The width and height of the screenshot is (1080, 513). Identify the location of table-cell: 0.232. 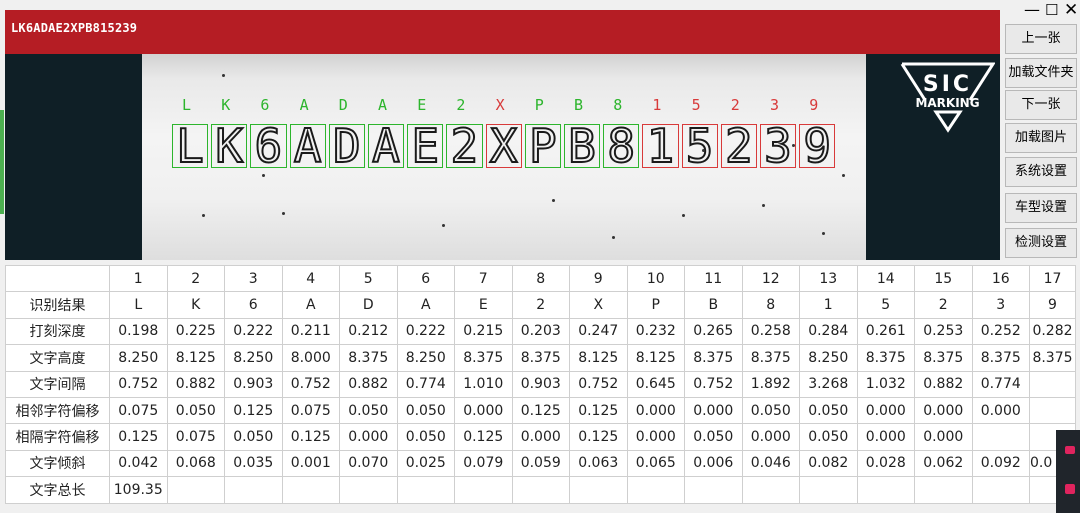
(655, 331).